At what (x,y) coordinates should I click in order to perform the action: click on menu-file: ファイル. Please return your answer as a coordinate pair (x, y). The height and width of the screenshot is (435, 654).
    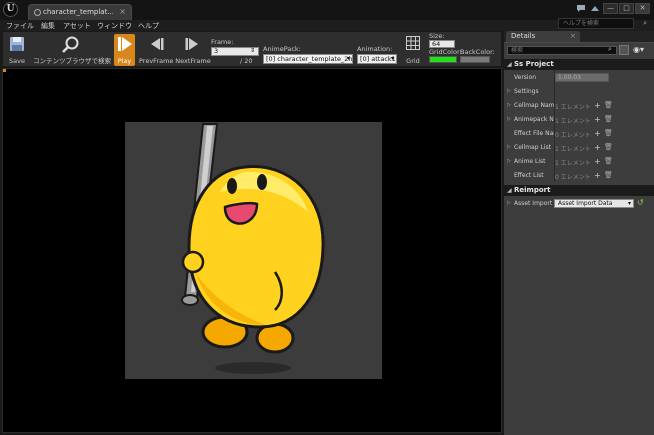
    Looking at the image, I should click on (20, 26).